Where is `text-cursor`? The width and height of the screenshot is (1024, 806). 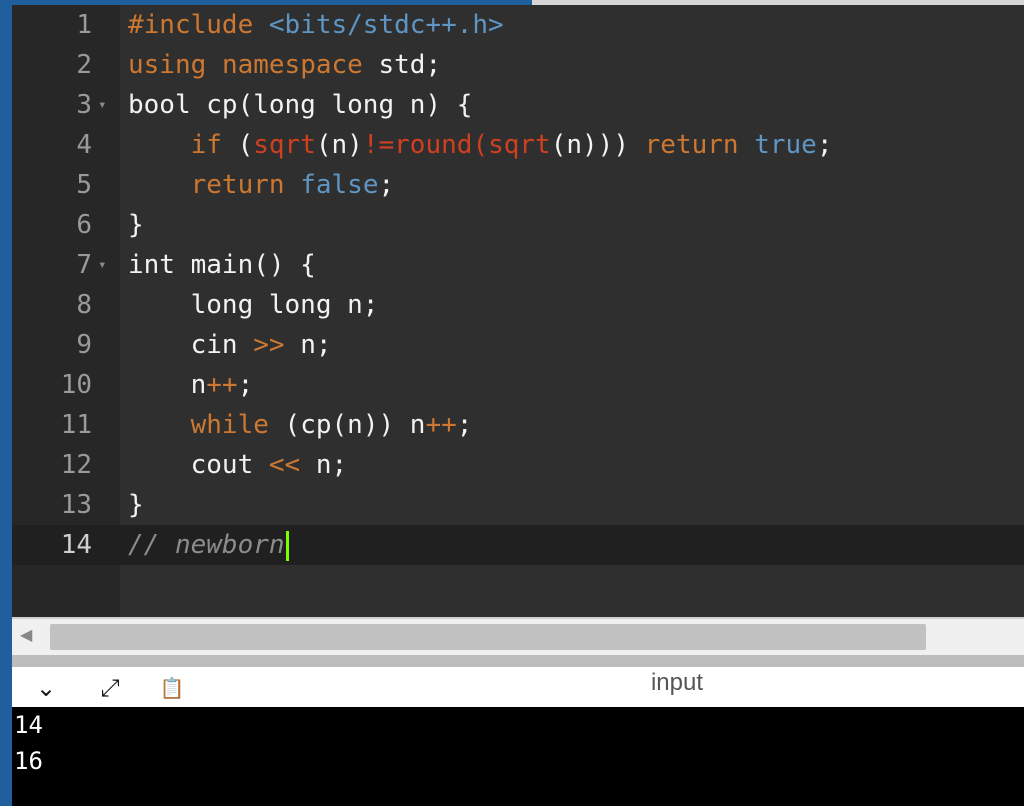 text-cursor is located at coordinates (287, 545).